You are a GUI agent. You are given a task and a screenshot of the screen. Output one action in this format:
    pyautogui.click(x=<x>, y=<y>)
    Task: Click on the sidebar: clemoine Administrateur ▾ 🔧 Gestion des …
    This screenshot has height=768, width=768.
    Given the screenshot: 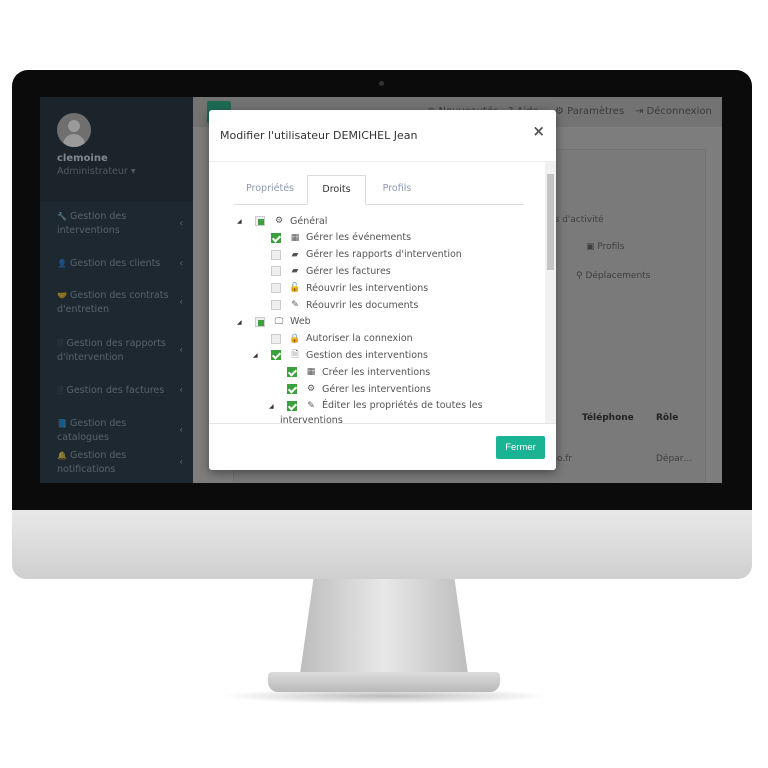 What is the action you would take?
    pyautogui.click(x=116, y=290)
    